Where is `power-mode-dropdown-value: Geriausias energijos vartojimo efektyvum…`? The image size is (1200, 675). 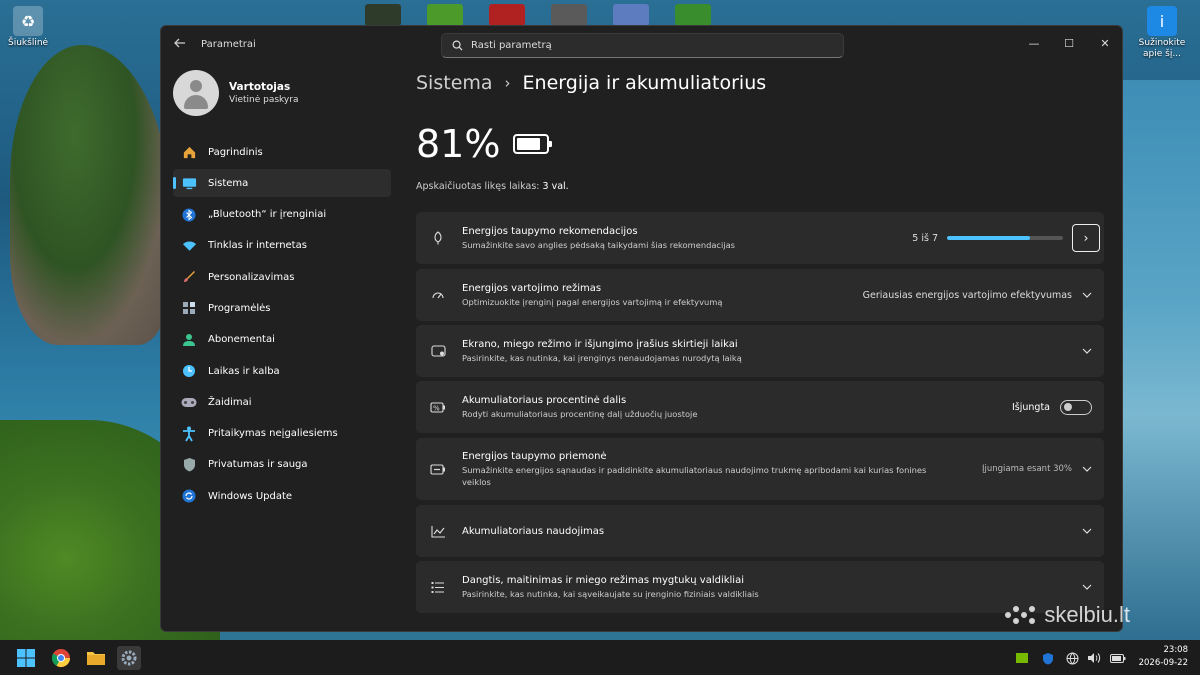
power-mode-dropdown-value: Geriausias energijos vartojimo efektyvum… is located at coordinates (967, 295).